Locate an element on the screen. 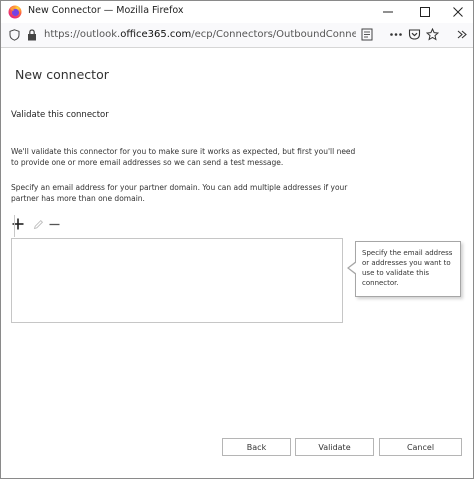 The image size is (474, 479). url-path: /ecp/Connectors/OutboundConnector.aspx?C is located at coordinates (273, 34).